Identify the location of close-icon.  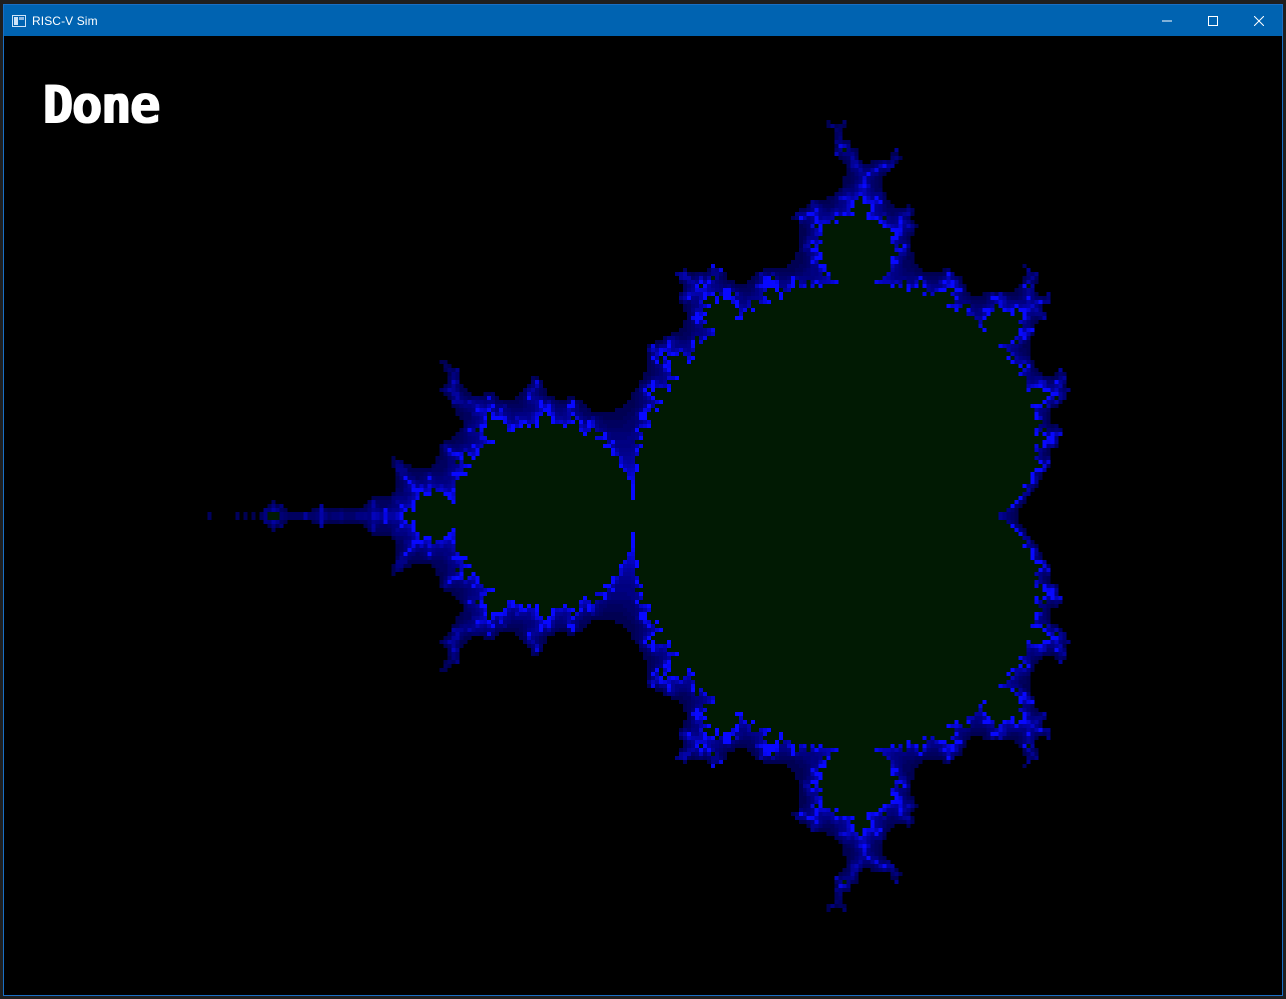
(1259, 20).